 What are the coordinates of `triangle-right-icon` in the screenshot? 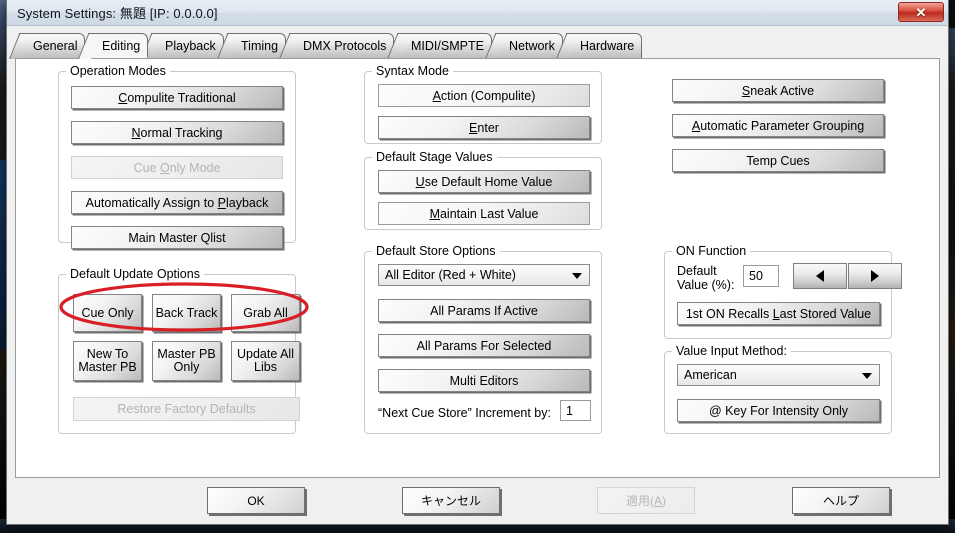 It's located at (875, 276).